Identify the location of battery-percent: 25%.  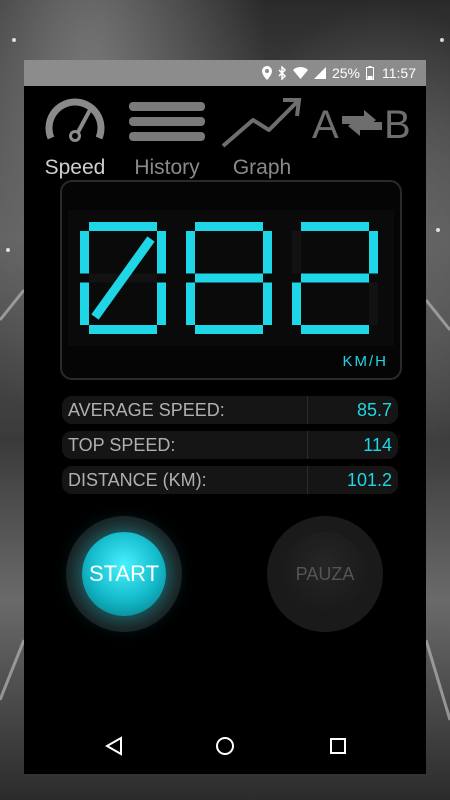
(345, 73).